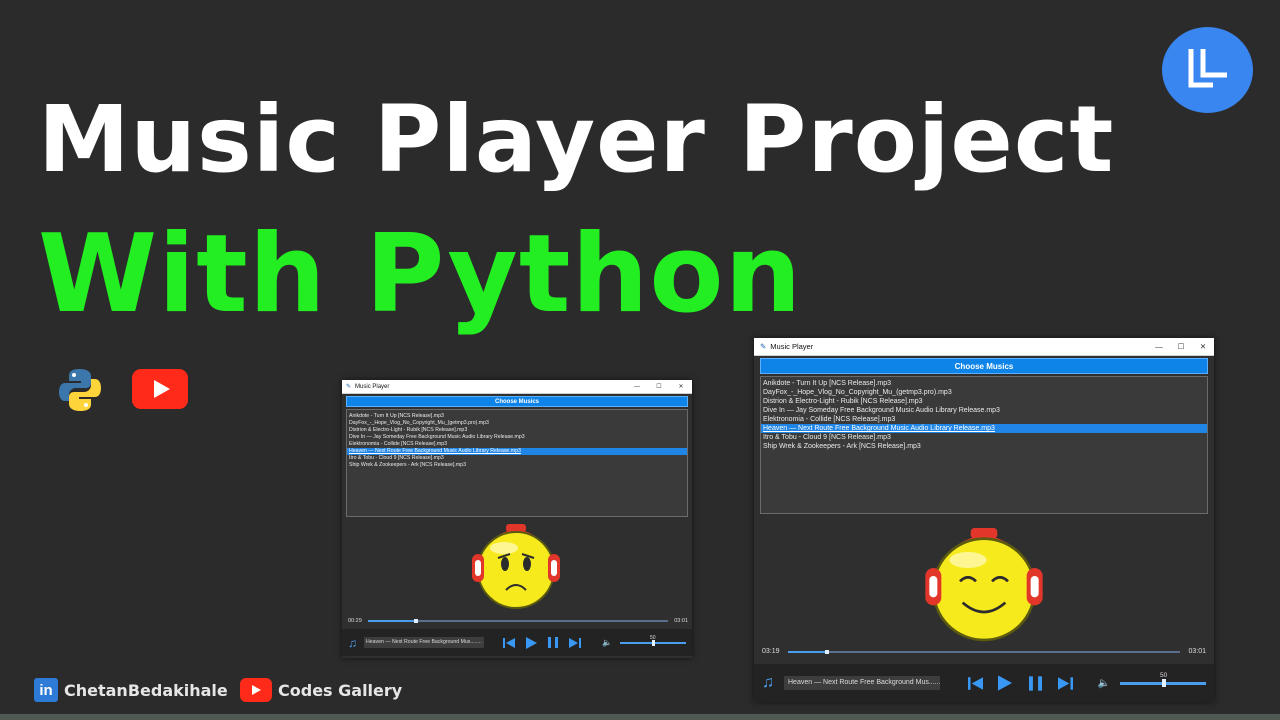 Image resolution: width=1280 pixels, height=720 pixels. Describe the element at coordinates (160, 389) in the screenshot. I see `youtube-icon` at that location.